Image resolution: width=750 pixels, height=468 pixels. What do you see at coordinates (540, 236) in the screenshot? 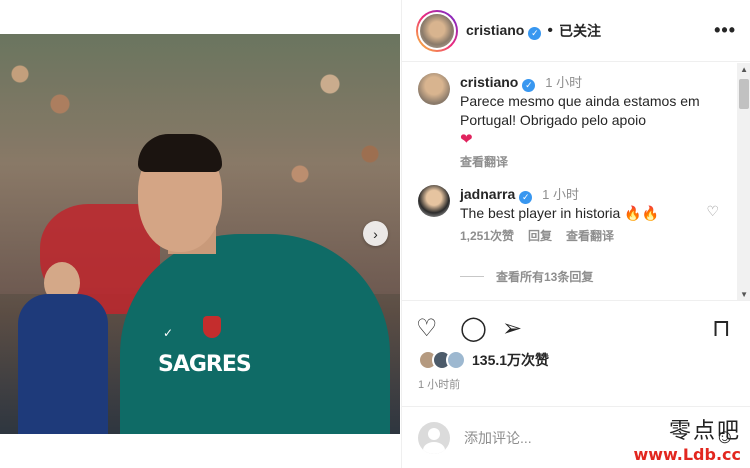
I see `reply-button: 回复` at bounding box center [540, 236].